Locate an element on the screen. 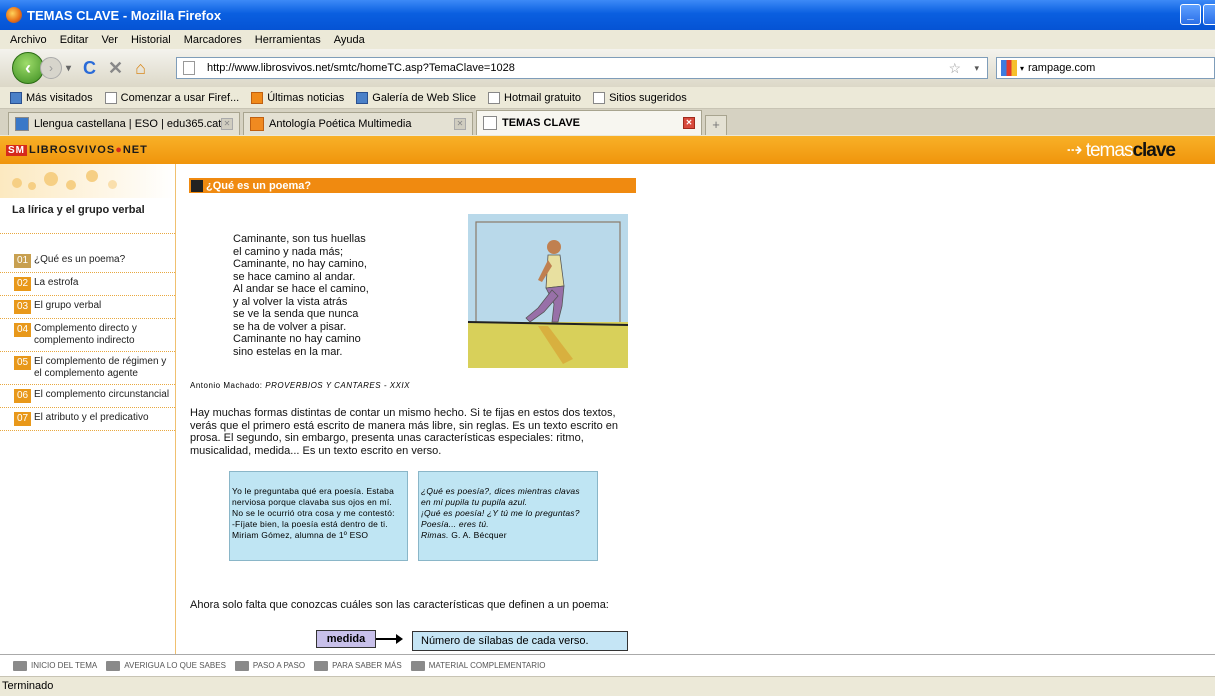  poem-line: Caminante, no hay camino, is located at coordinates (300, 264).